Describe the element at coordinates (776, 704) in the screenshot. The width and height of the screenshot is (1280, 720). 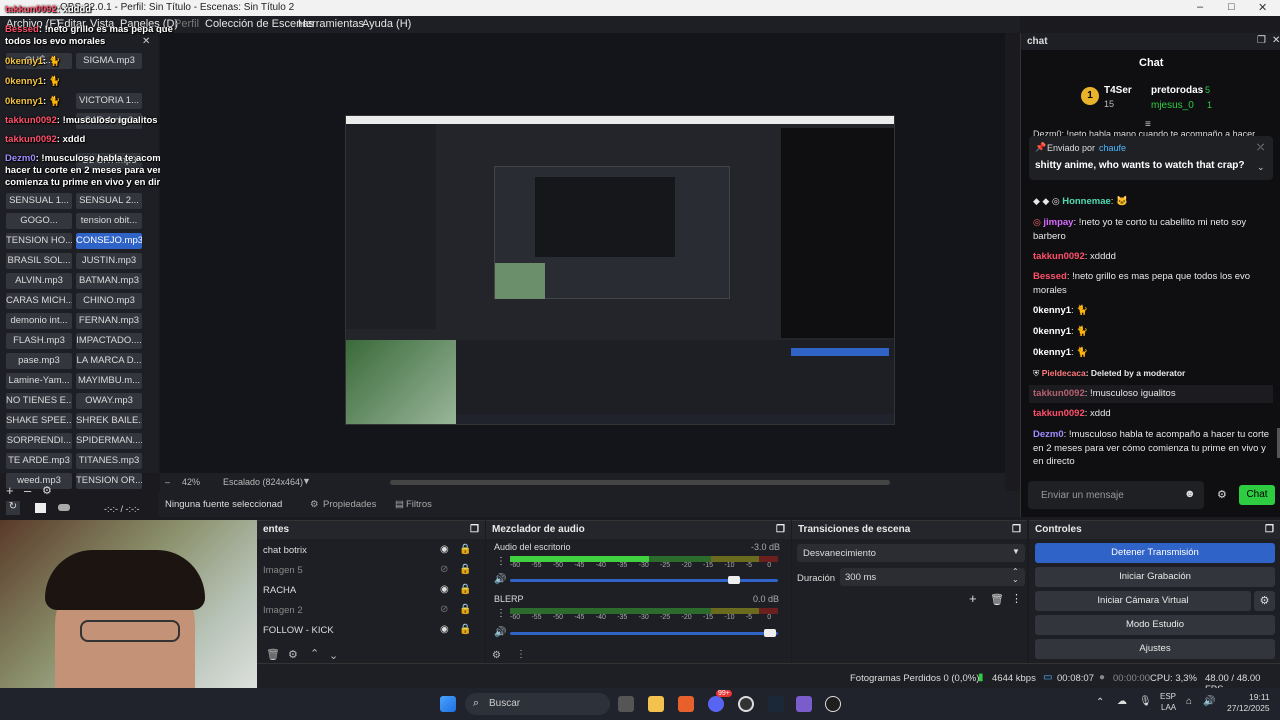
I see `steam-icon` at that location.